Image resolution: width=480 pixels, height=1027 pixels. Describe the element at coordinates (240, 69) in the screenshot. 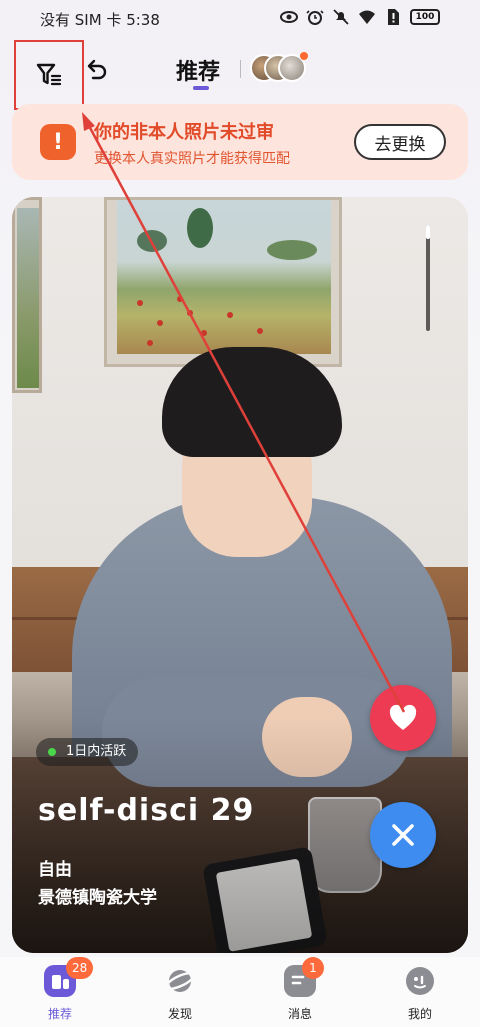

I see `tab-divider` at that location.